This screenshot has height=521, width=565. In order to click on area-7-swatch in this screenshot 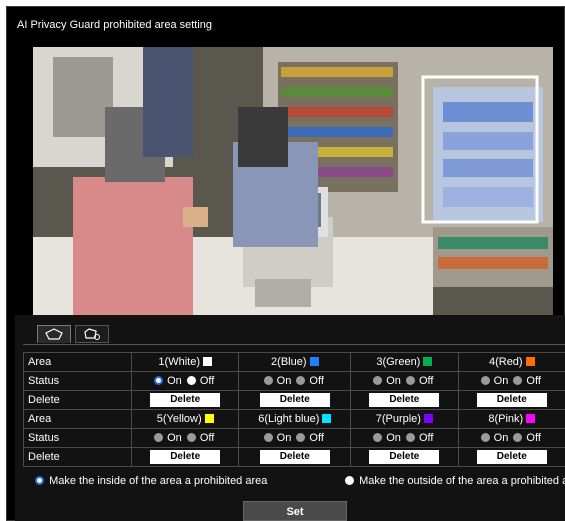, I will do `click(428, 418)`.